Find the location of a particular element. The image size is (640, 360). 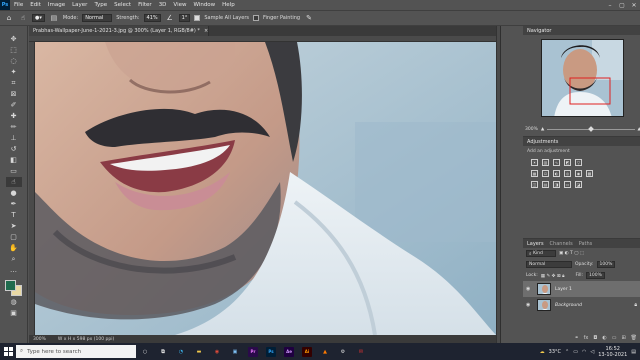

menu-file: File is located at coordinates (18, 5).